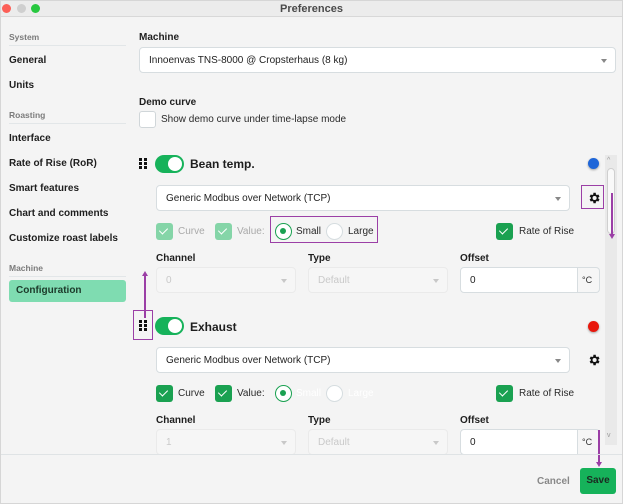  What do you see at coordinates (608, 160) in the screenshot?
I see `scroll-up-icon: ^` at bounding box center [608, 160].